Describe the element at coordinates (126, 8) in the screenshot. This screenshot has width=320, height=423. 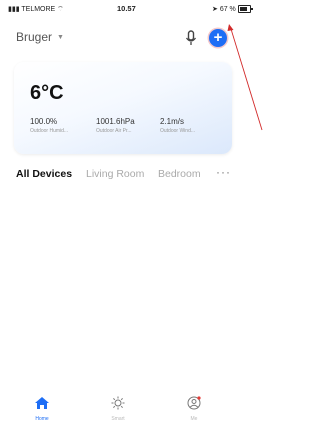
I see `status-time: 10.57` at that location.